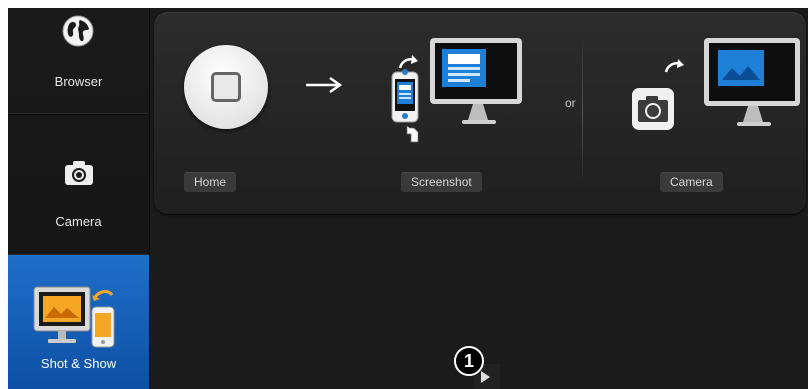  I want to click on sidebar-item-camera: Camera, so click(78, 185).